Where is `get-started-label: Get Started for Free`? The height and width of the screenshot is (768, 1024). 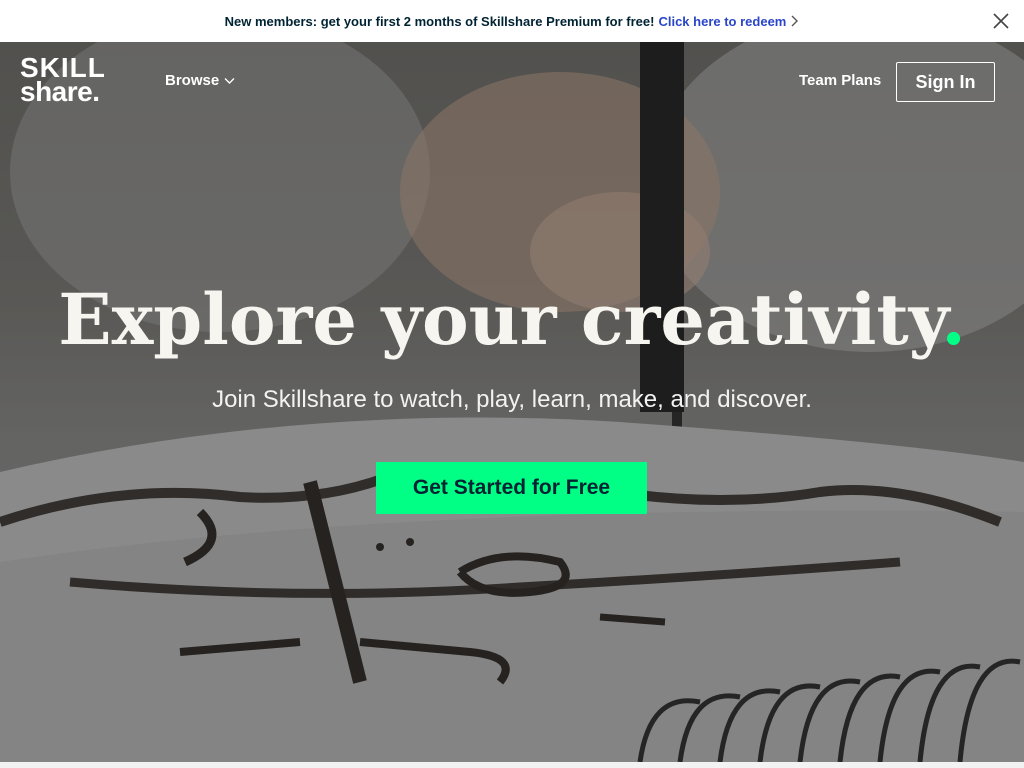
get-started-label: Get Started for Free is located at coordinates (511, 487).